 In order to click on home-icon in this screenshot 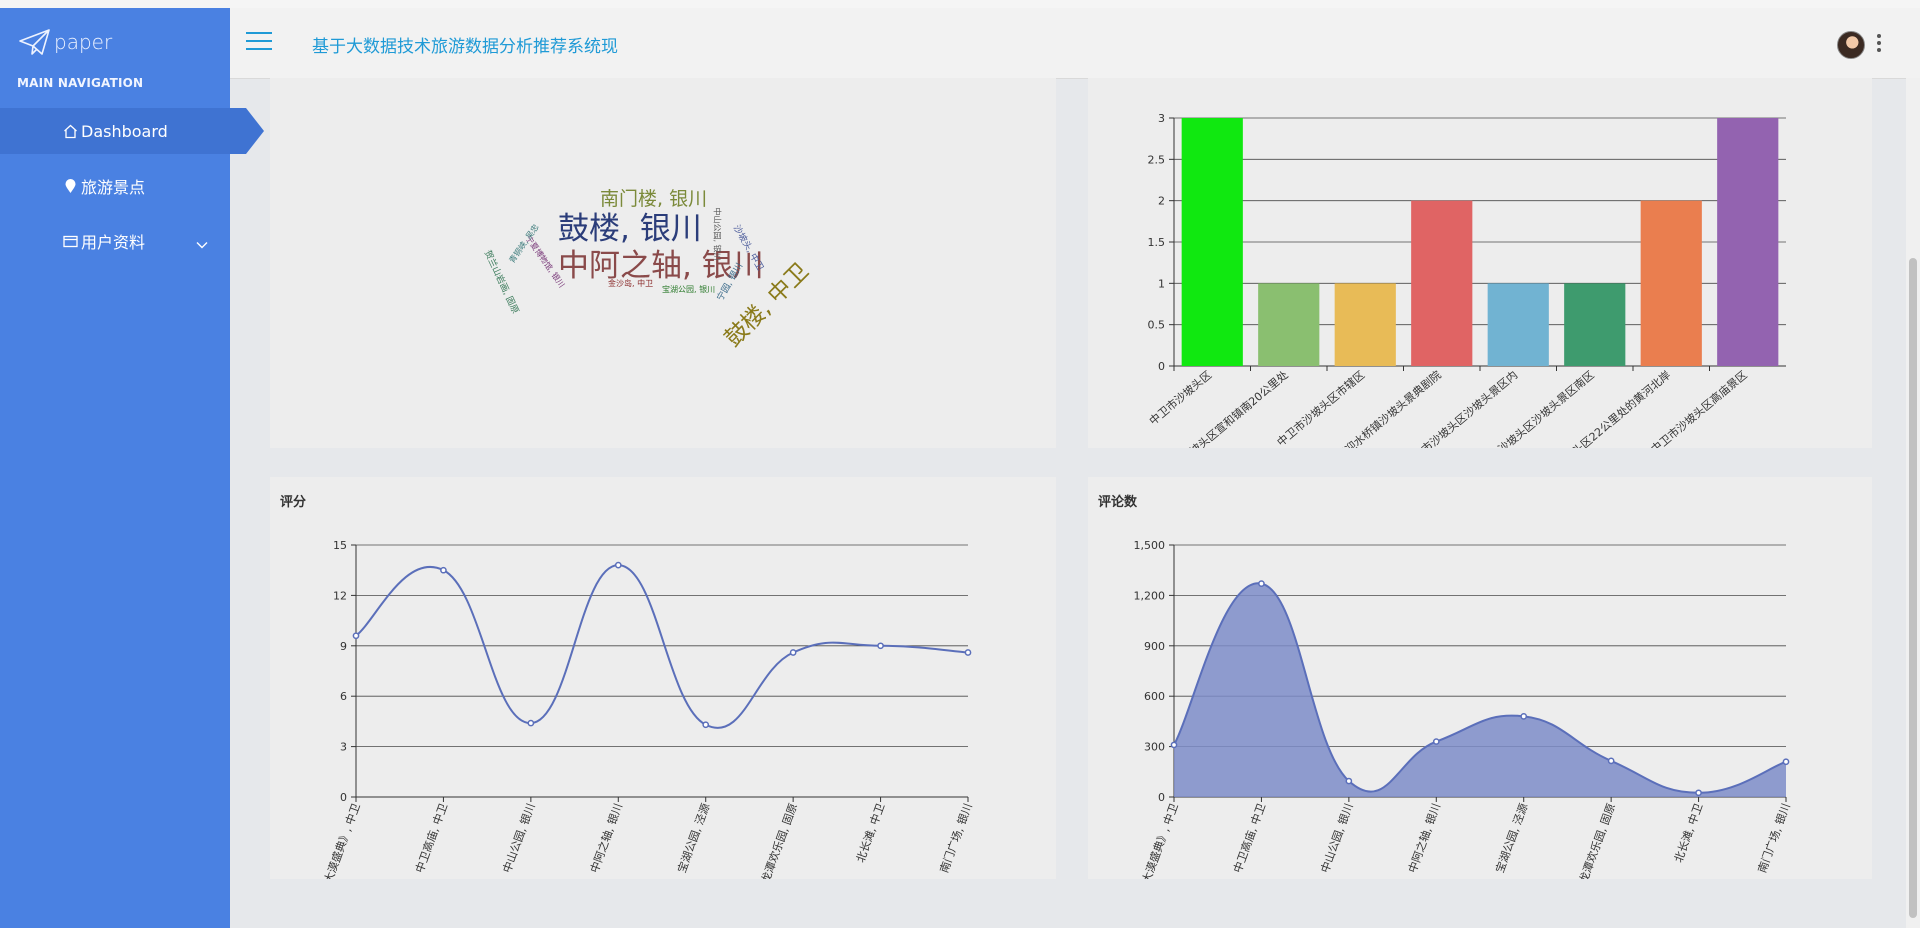, I will do `click(70, 131)`.